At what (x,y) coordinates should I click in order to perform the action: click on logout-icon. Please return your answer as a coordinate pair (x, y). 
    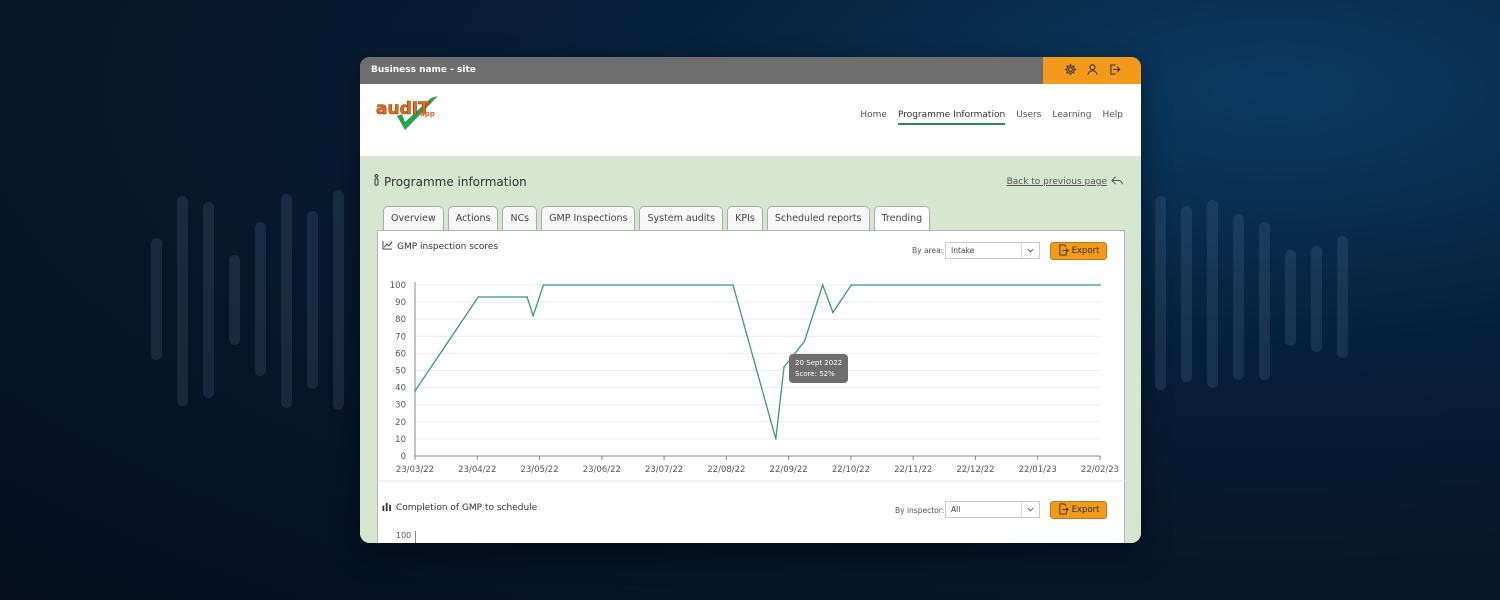
    Looking at the image, I should click on (1114, 70).